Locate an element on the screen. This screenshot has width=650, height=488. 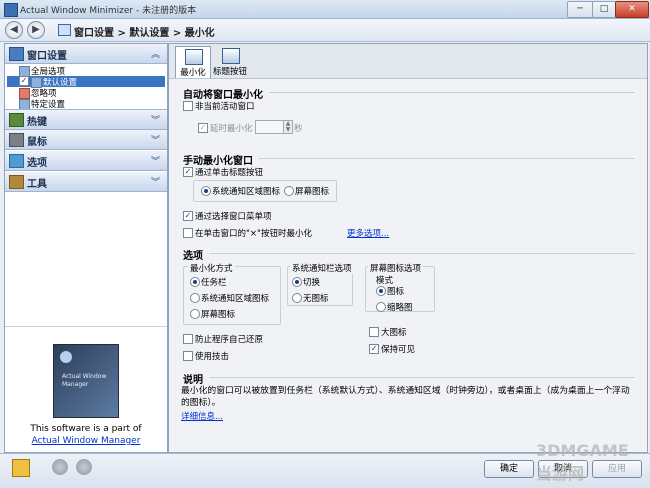
use-trick-label: 使用技击 is located at coordinates (212, 357).